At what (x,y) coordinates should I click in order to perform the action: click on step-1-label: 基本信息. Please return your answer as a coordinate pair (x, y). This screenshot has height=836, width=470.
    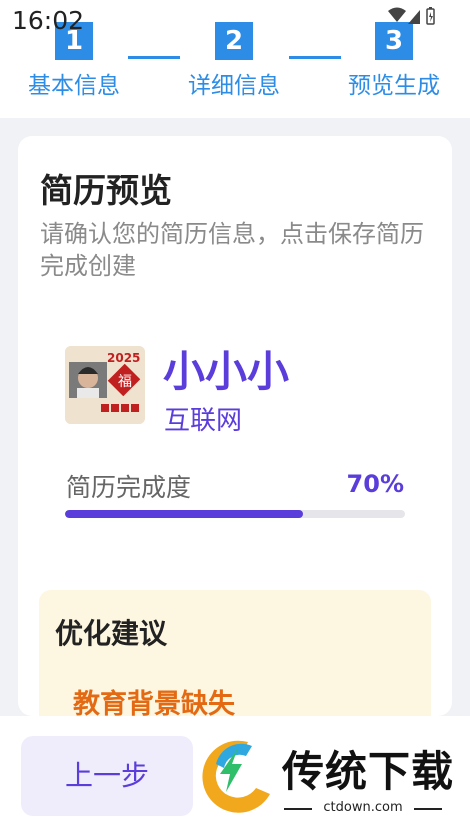
    Looking at the image, I should click on (74, 86).